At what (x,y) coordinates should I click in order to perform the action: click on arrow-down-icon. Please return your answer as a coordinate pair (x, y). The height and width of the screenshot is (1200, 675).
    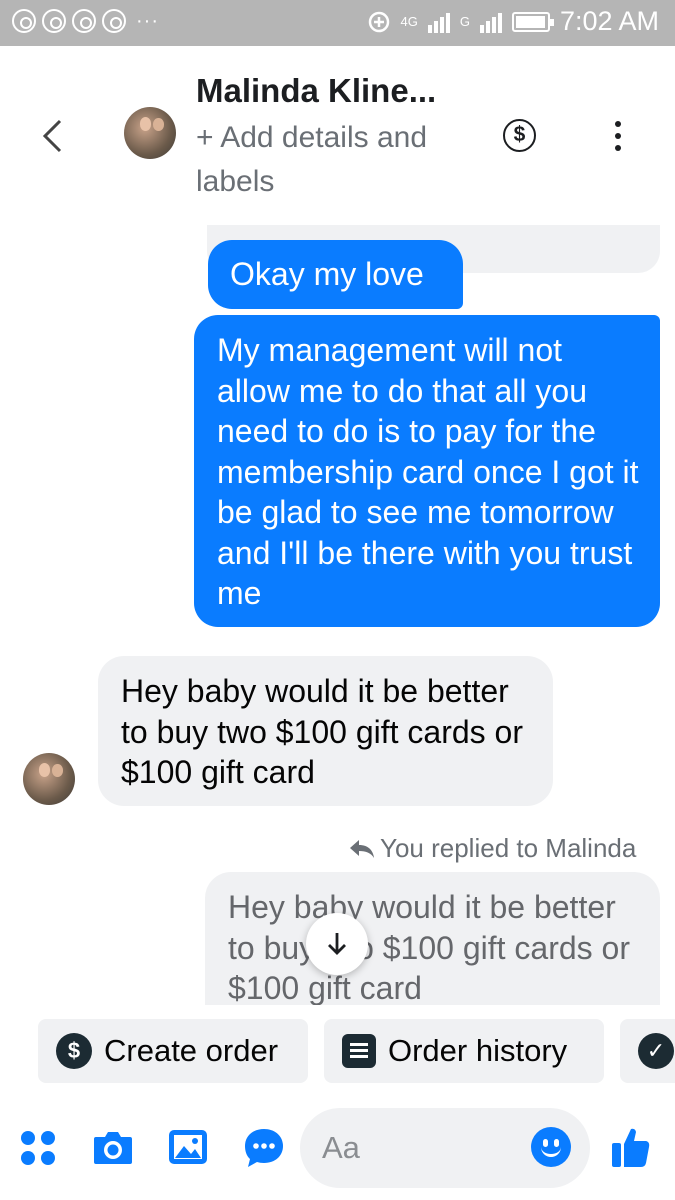
    Looking at the image, I should click on (337, 944).